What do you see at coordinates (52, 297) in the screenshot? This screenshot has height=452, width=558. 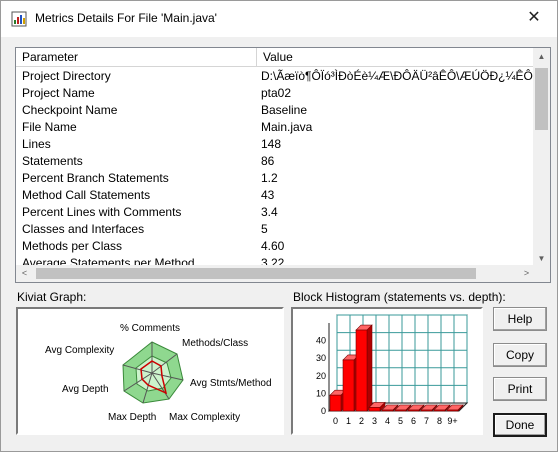 I see `kiviat-graph-label: Kiviat Graph:` at bounding box center [52, 297].